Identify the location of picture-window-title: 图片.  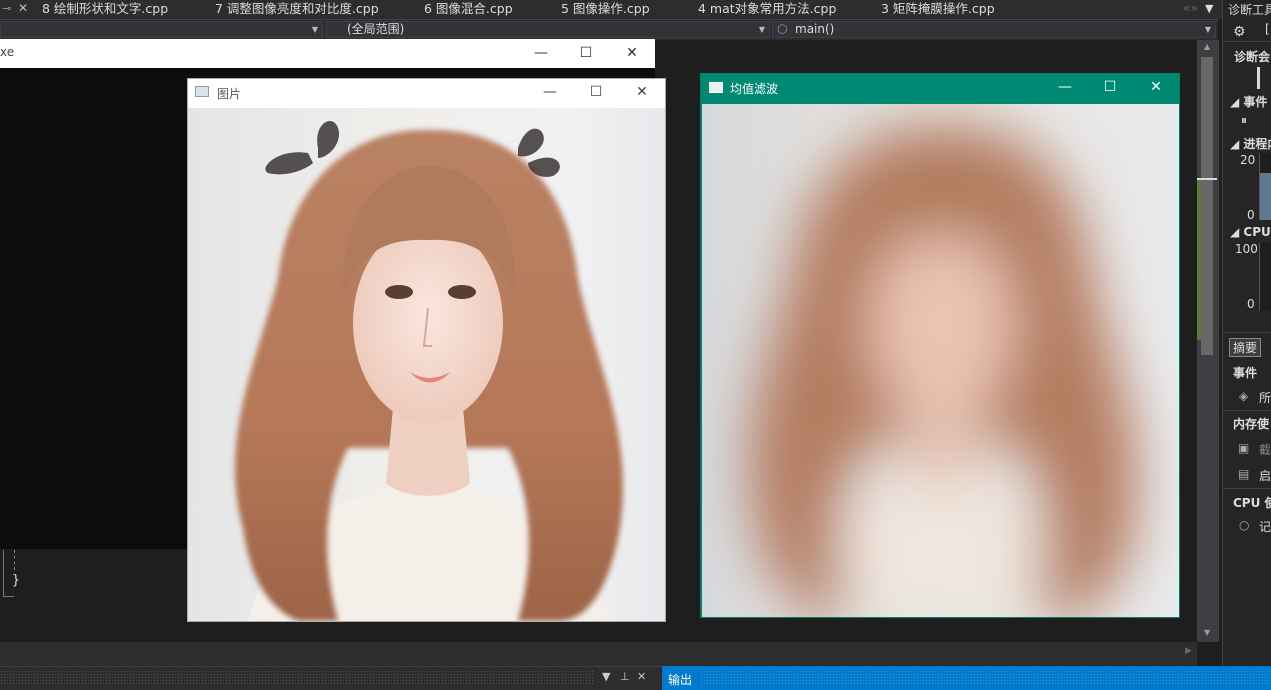
(229, 94).